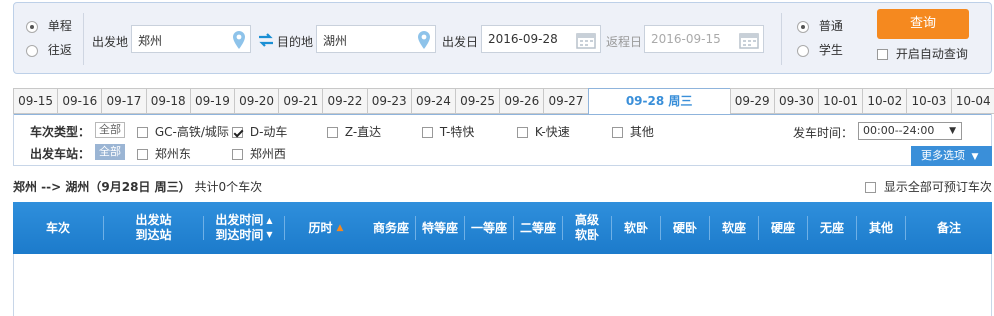 This screenshot has width=994, height=316. I want to click on zhengzhou-east-label: 郑州东, so click(172, 154).